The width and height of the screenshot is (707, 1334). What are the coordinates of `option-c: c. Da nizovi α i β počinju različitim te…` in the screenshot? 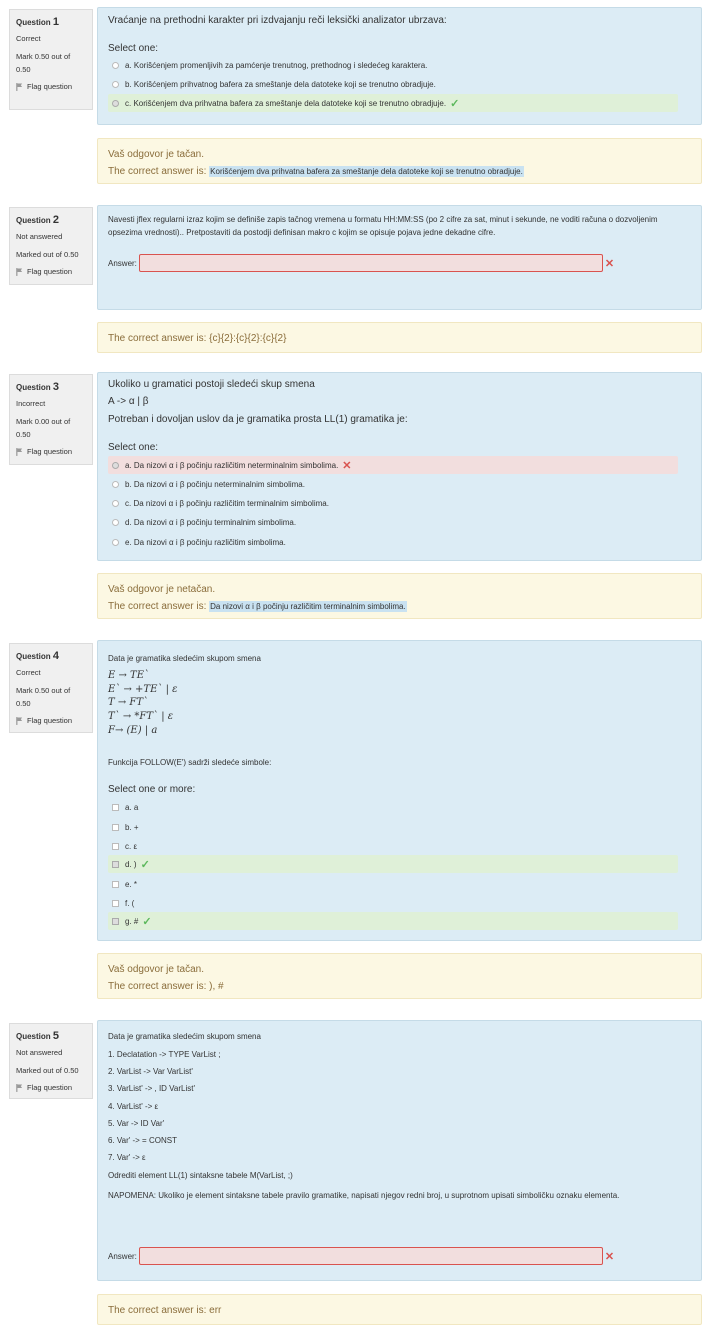 It's located at (393, 503).